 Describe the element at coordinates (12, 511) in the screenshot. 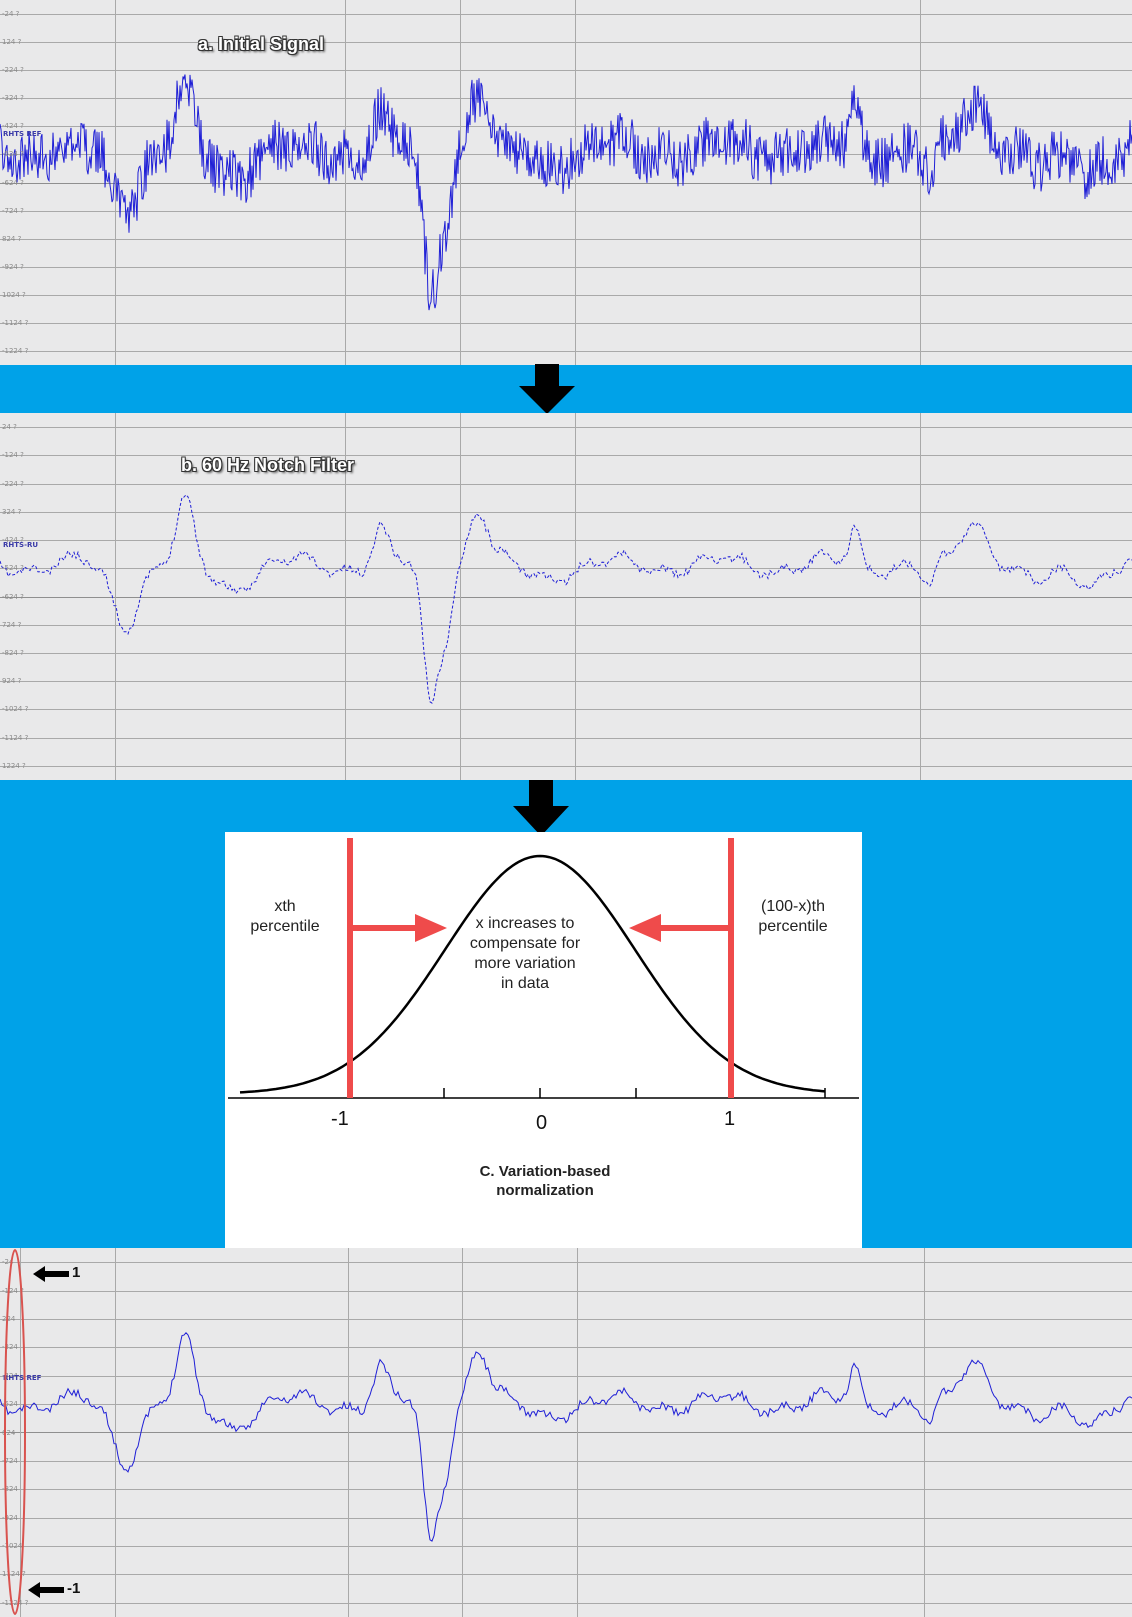

I see `y-tick-label: 324 ?` at that location.